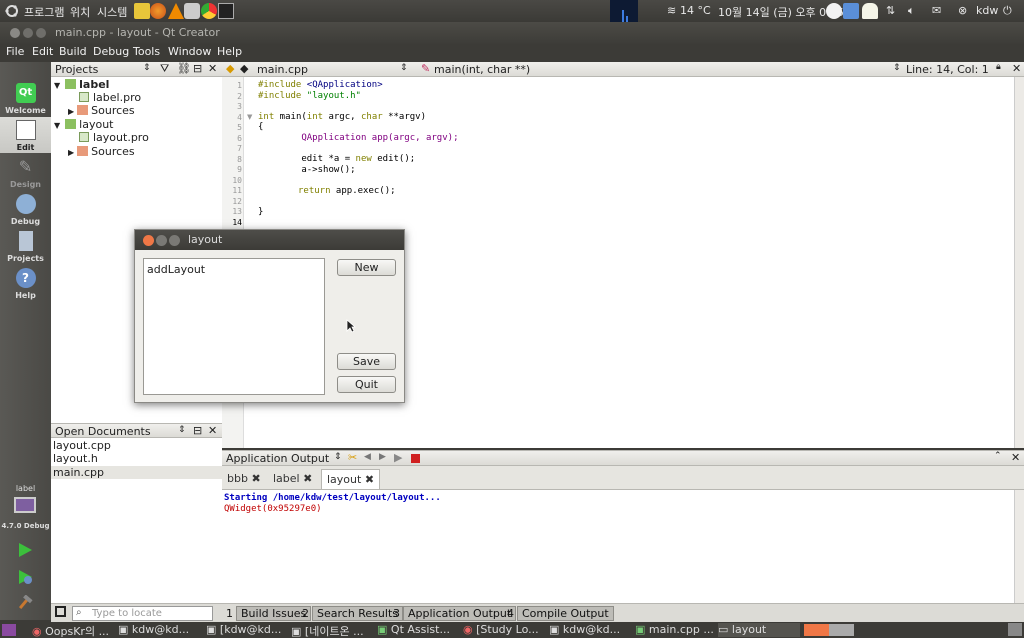 Image resolution: width=1024 pixels, height=638 pixels. Describe the element at coordinates (42, 51) in the screenshot. I see `menu-edit: Edit` at that location.